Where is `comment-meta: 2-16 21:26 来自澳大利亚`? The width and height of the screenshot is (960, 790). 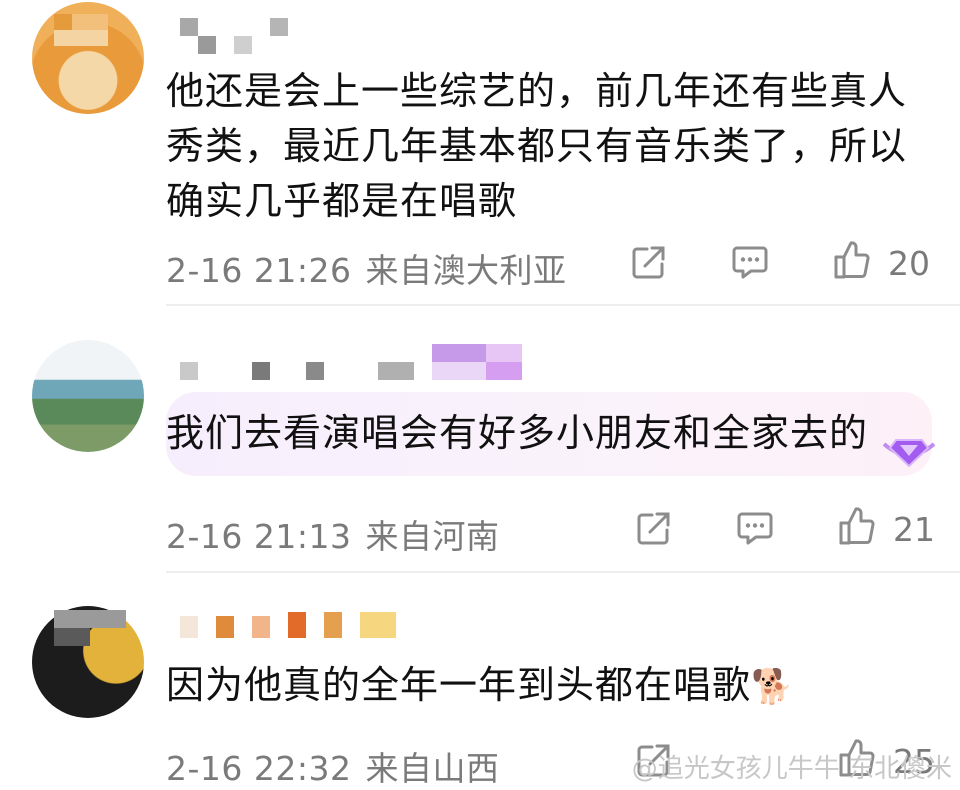
comment-meta: 2-16 21:26 来自澳大利亚 is located at coordinates (366, 268).